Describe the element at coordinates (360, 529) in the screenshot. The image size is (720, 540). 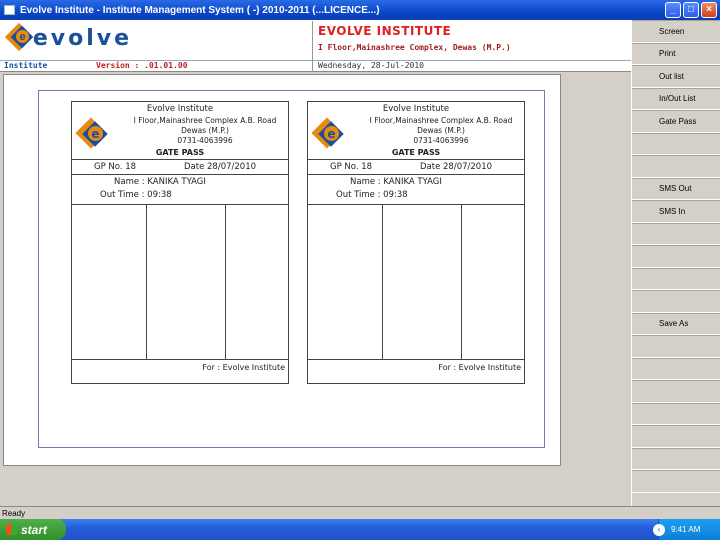
I see `taskbar: start ‹ 9:41 AM` at that location.